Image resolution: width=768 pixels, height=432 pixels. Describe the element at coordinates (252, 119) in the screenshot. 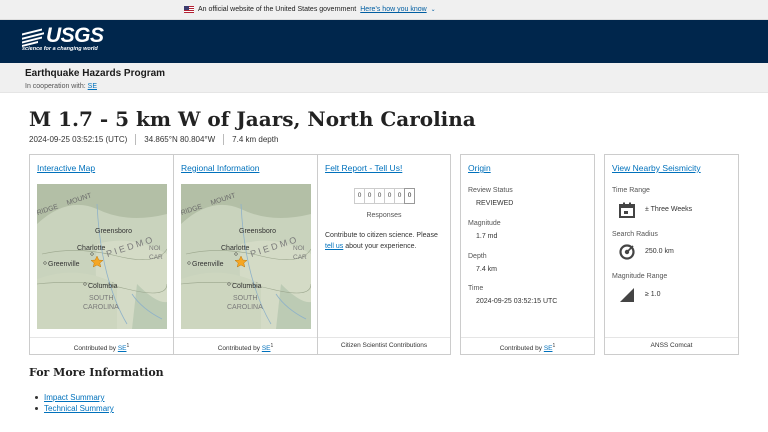

I see `event-title: M 1.7 - 5 km W of Jaars, North Carolina` at that location.